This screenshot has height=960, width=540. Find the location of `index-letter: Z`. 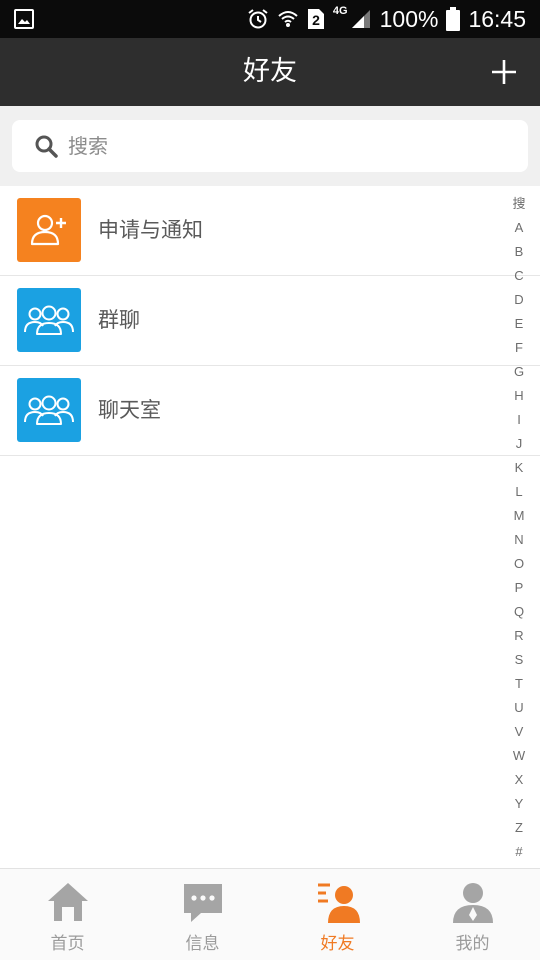

index-letter: Z is located at coordinates (519, 828).